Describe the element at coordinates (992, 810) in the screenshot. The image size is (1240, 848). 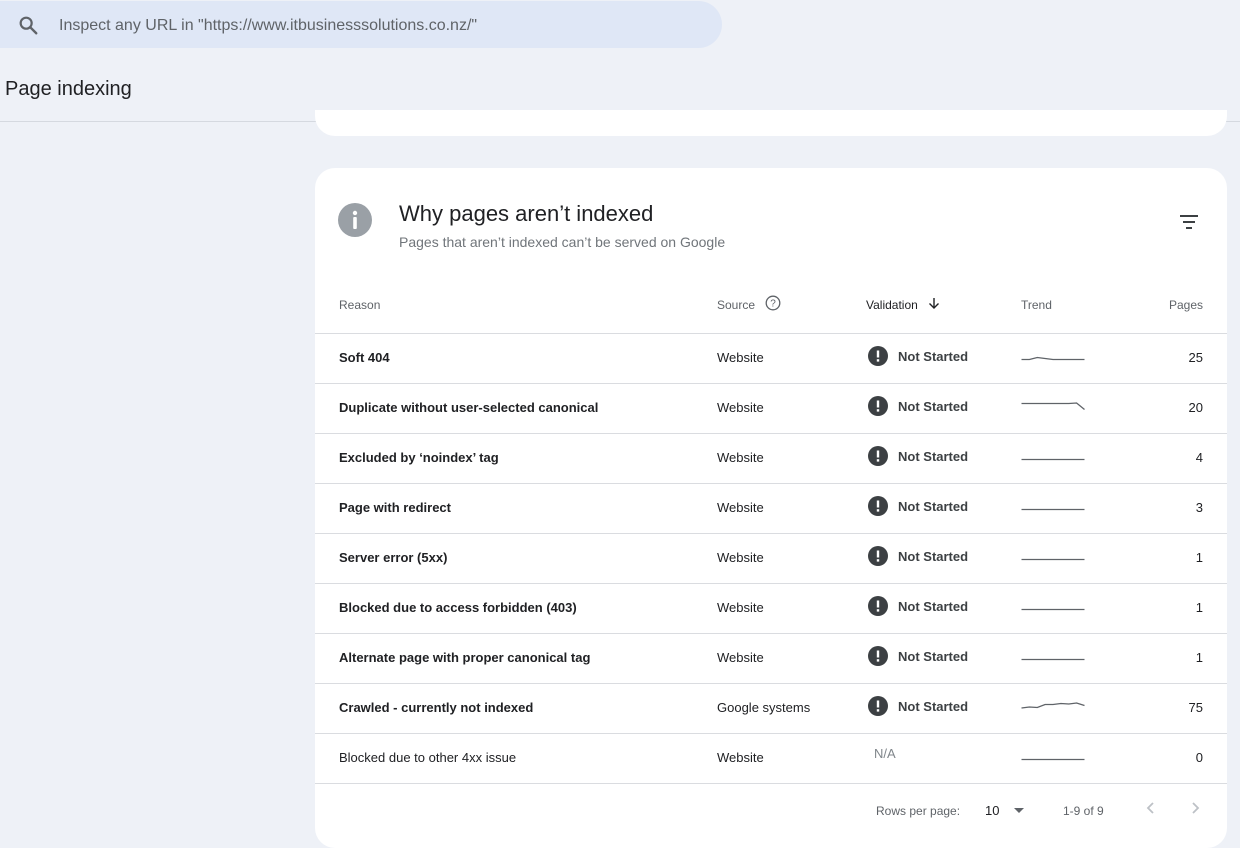
I see `rows-per-page-value: 10` at that location.